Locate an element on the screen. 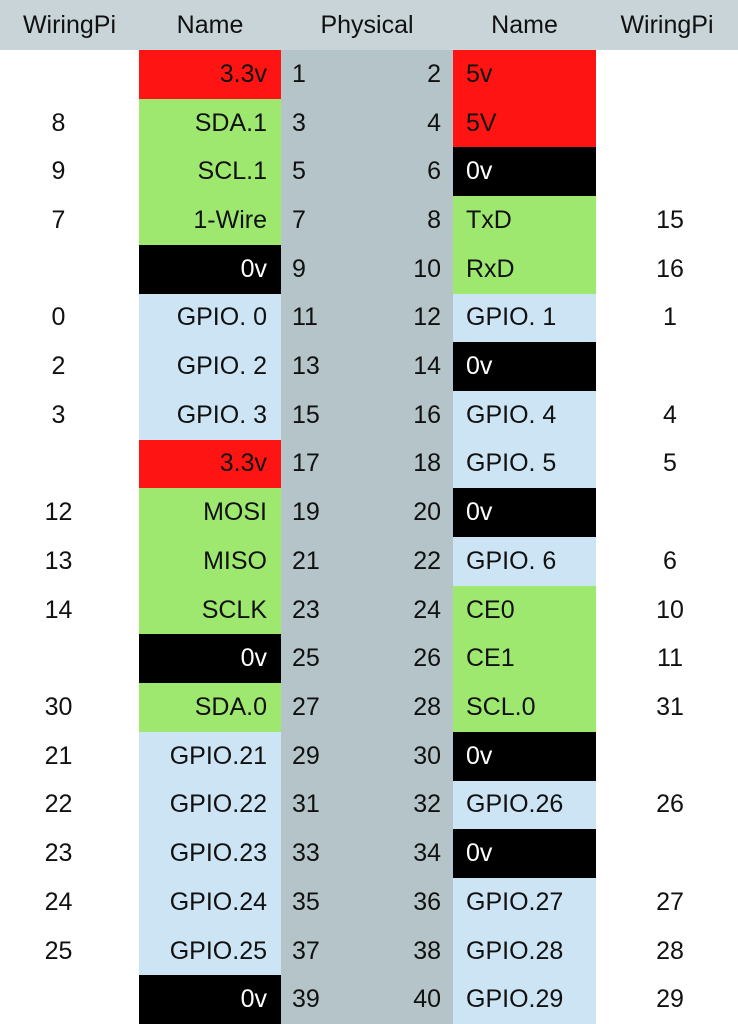 This screenshot has height=1024, width=738. name-left-cell: 1-Wire is located at coordinates (210, 220).